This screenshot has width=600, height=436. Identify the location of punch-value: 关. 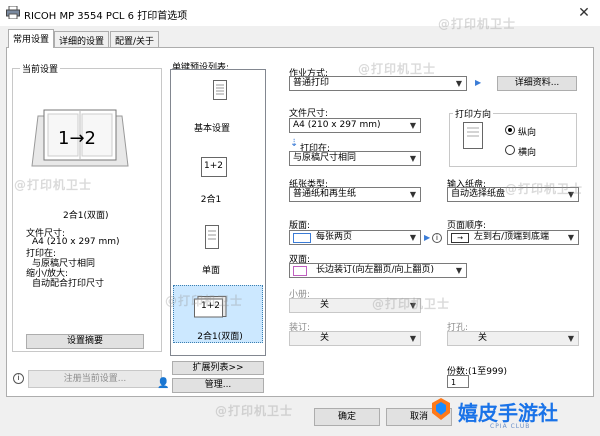
(483, 338).